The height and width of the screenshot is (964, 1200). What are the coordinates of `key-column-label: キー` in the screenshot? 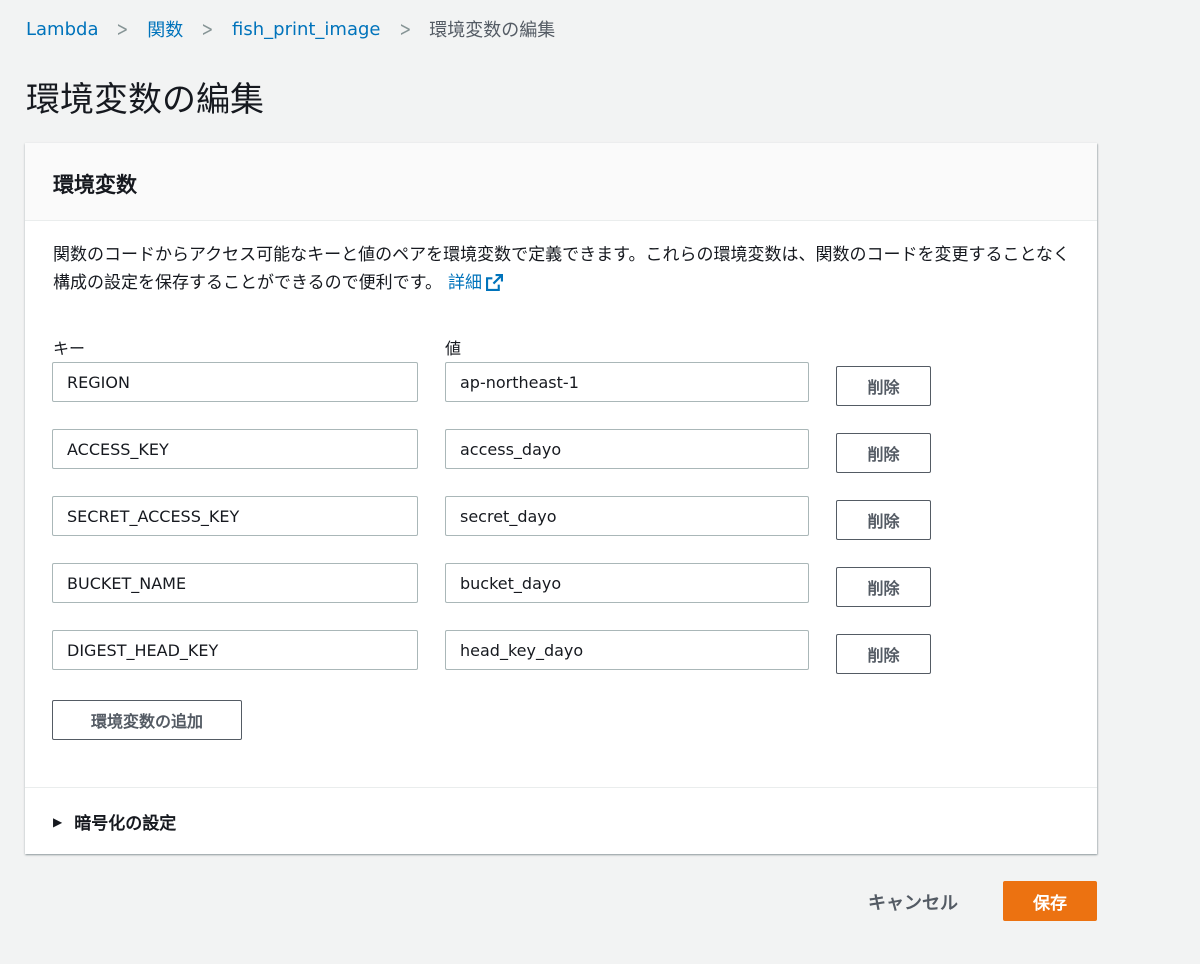 It's located at (69, 348).